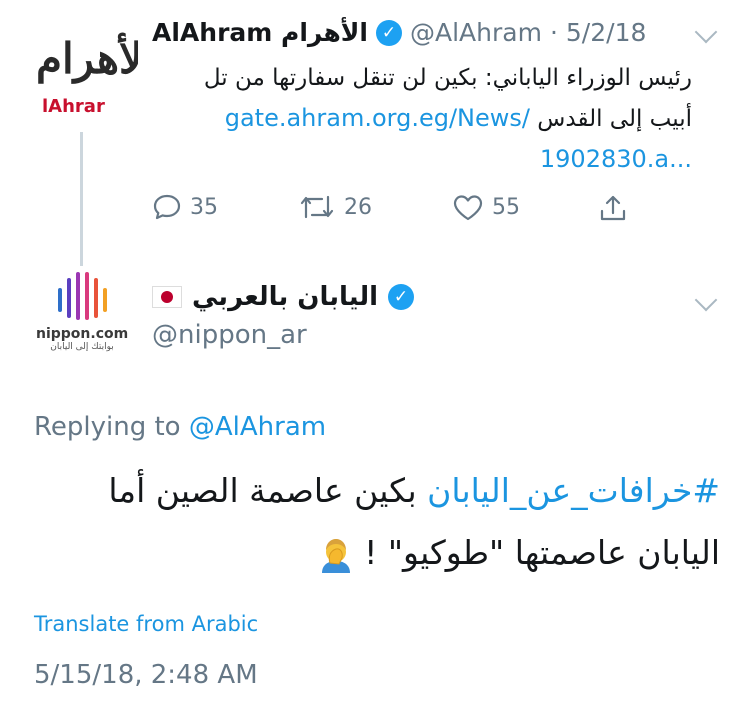 The height and width of the screenshot is (707, 750). Describe the element at coordinates (377, 118) in the screenshot. I see `tweet1-link-part1: gate.ahram.org.eg/News/` at that location.